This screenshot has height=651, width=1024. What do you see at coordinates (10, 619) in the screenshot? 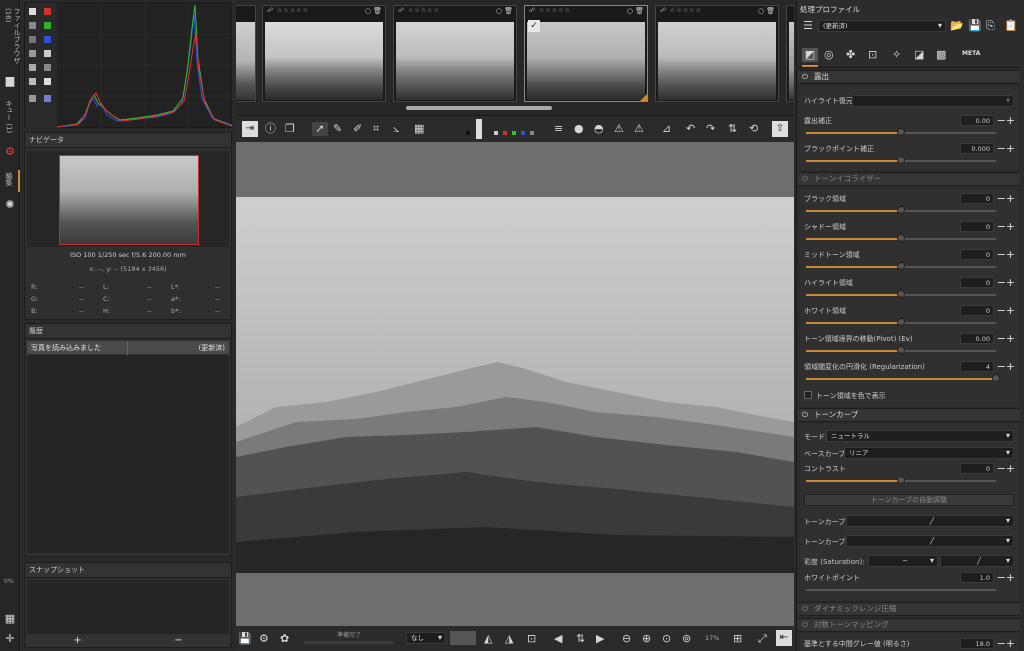
I see `grid-icon: ▦` at bounding box center [10, 619].